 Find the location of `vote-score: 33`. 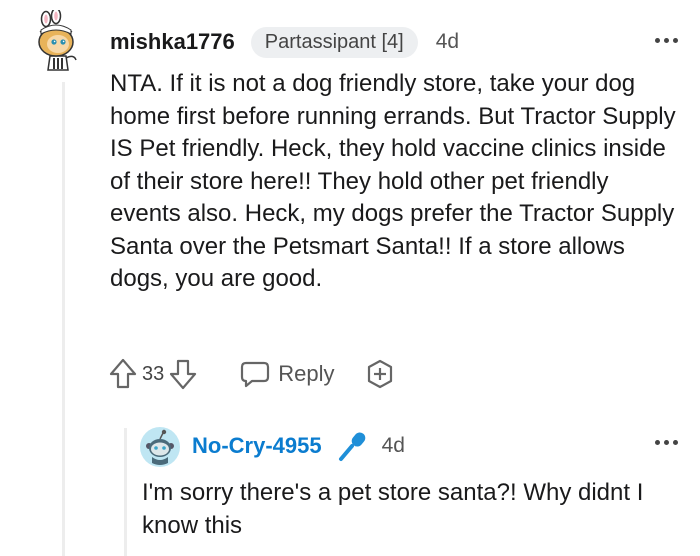

vote-score: 33 is located at coordinates (153, 373).